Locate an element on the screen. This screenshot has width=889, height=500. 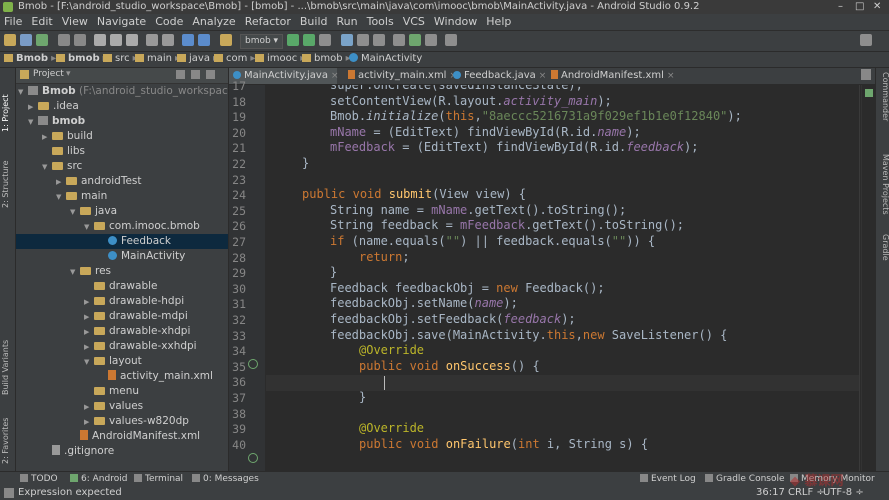
tab-activity-main-xml: activity_main.xml× is located at coordinates (400, 76).